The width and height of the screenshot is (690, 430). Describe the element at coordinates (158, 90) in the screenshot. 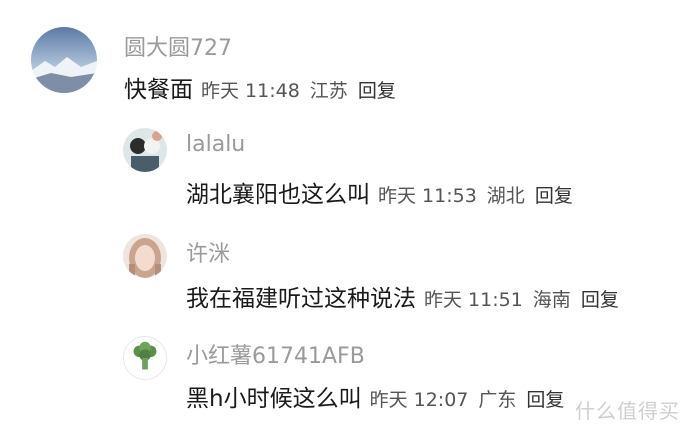

I see `comment-text: 快餐面` at that location.